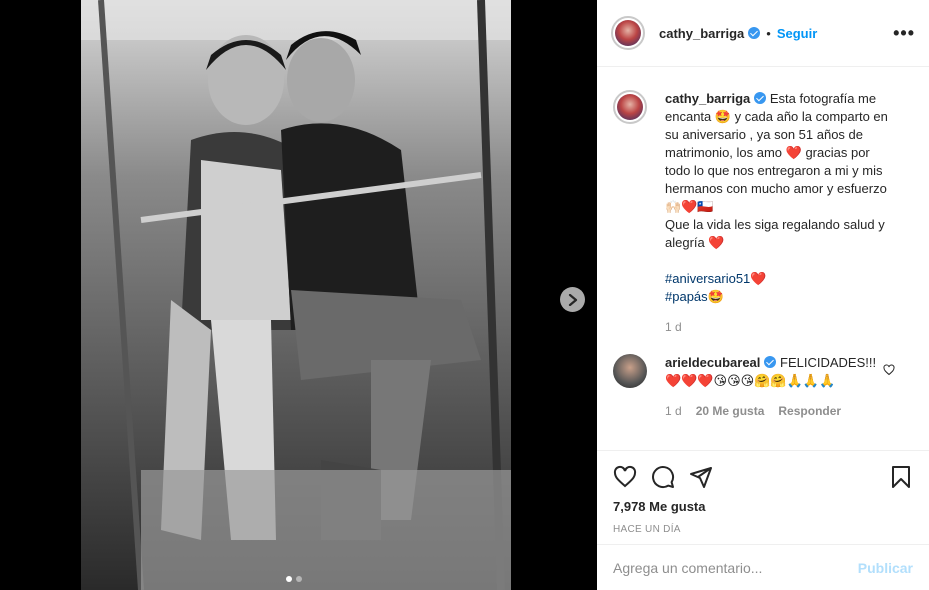 The width and height of the screenshot is (929, 590). I want to click on chevron-right-icon, so click(572, 299).